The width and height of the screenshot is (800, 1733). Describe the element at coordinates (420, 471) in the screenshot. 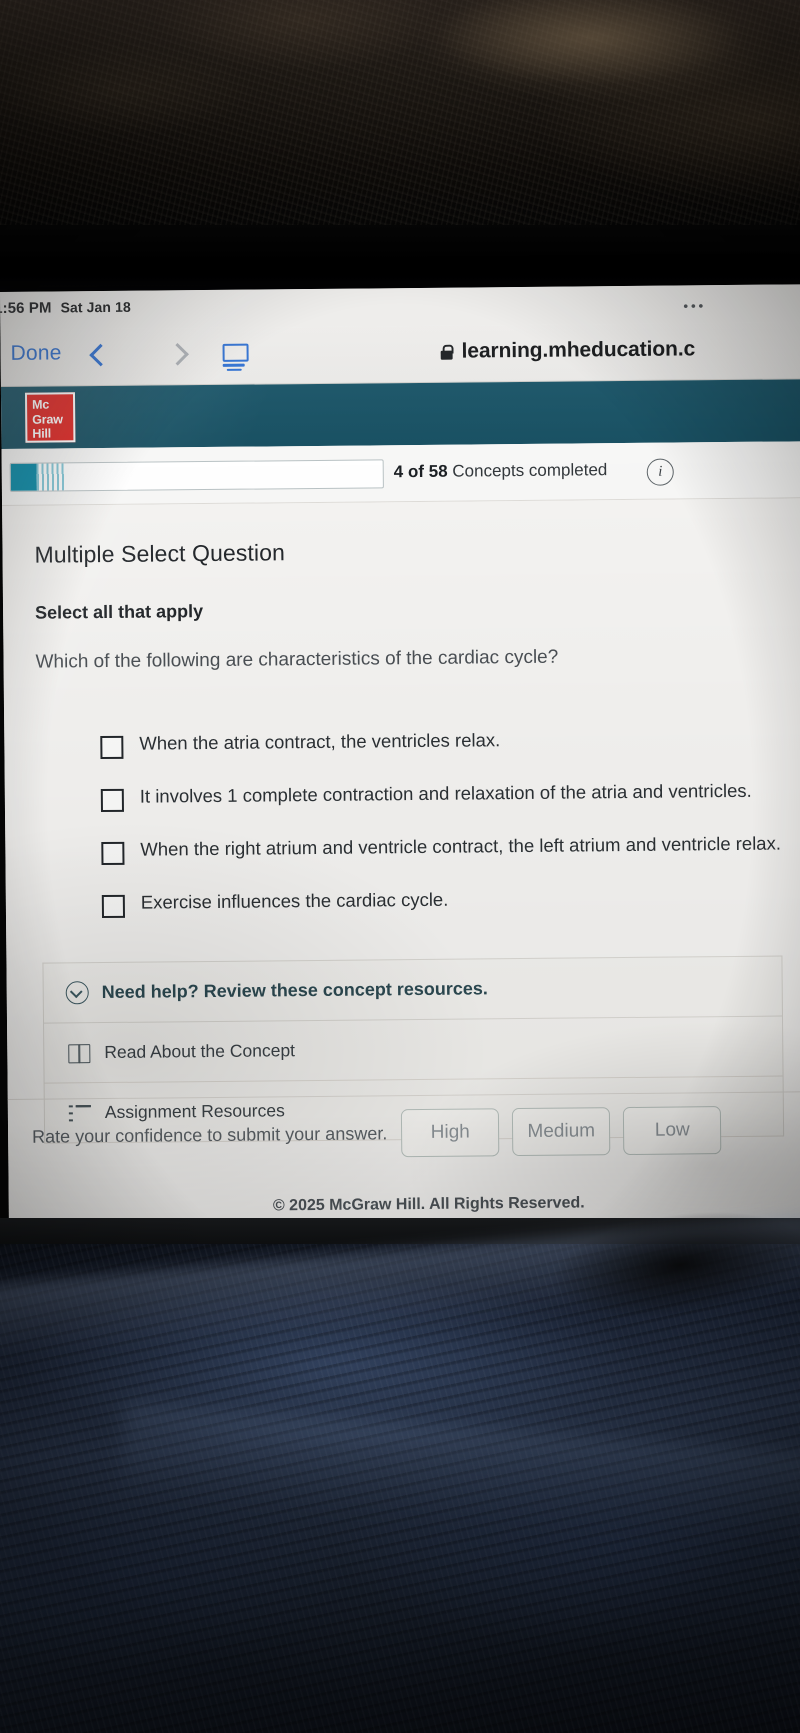

I see `progress-count: 4 of 58` at that location.